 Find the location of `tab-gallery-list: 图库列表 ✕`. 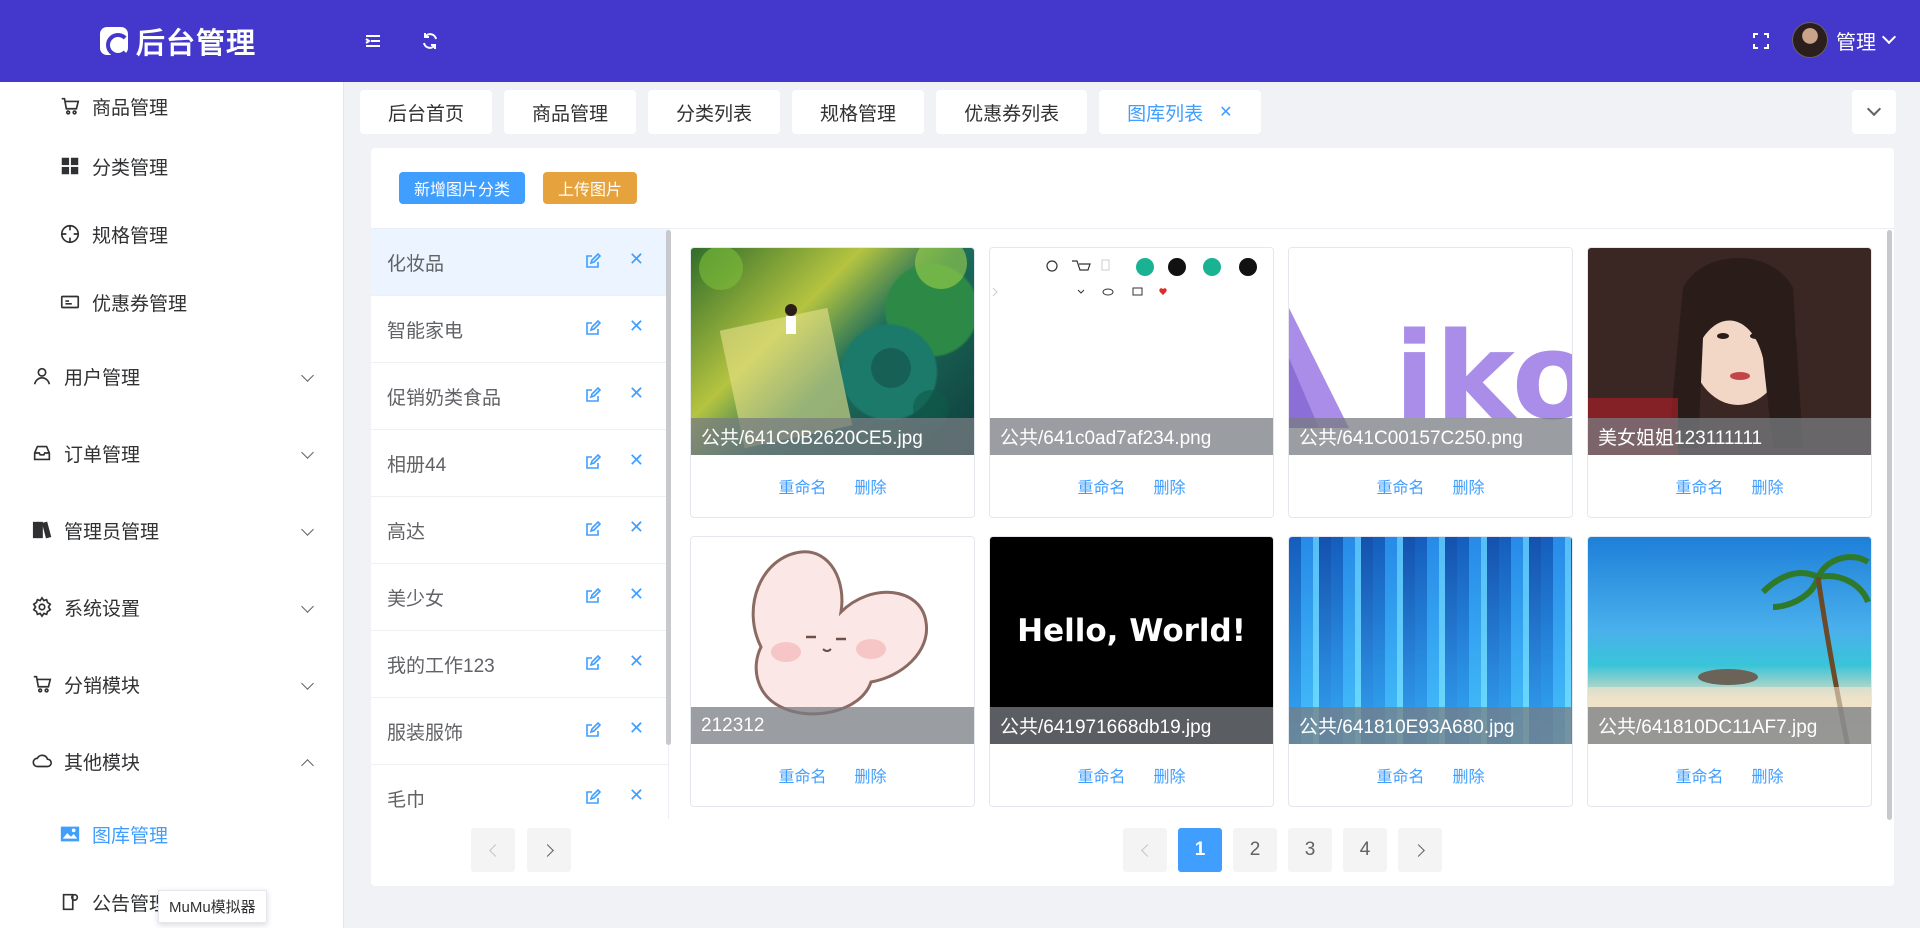

tab-gallery-list: 图库列表 ✕ is located at coordinates (1180, 112).